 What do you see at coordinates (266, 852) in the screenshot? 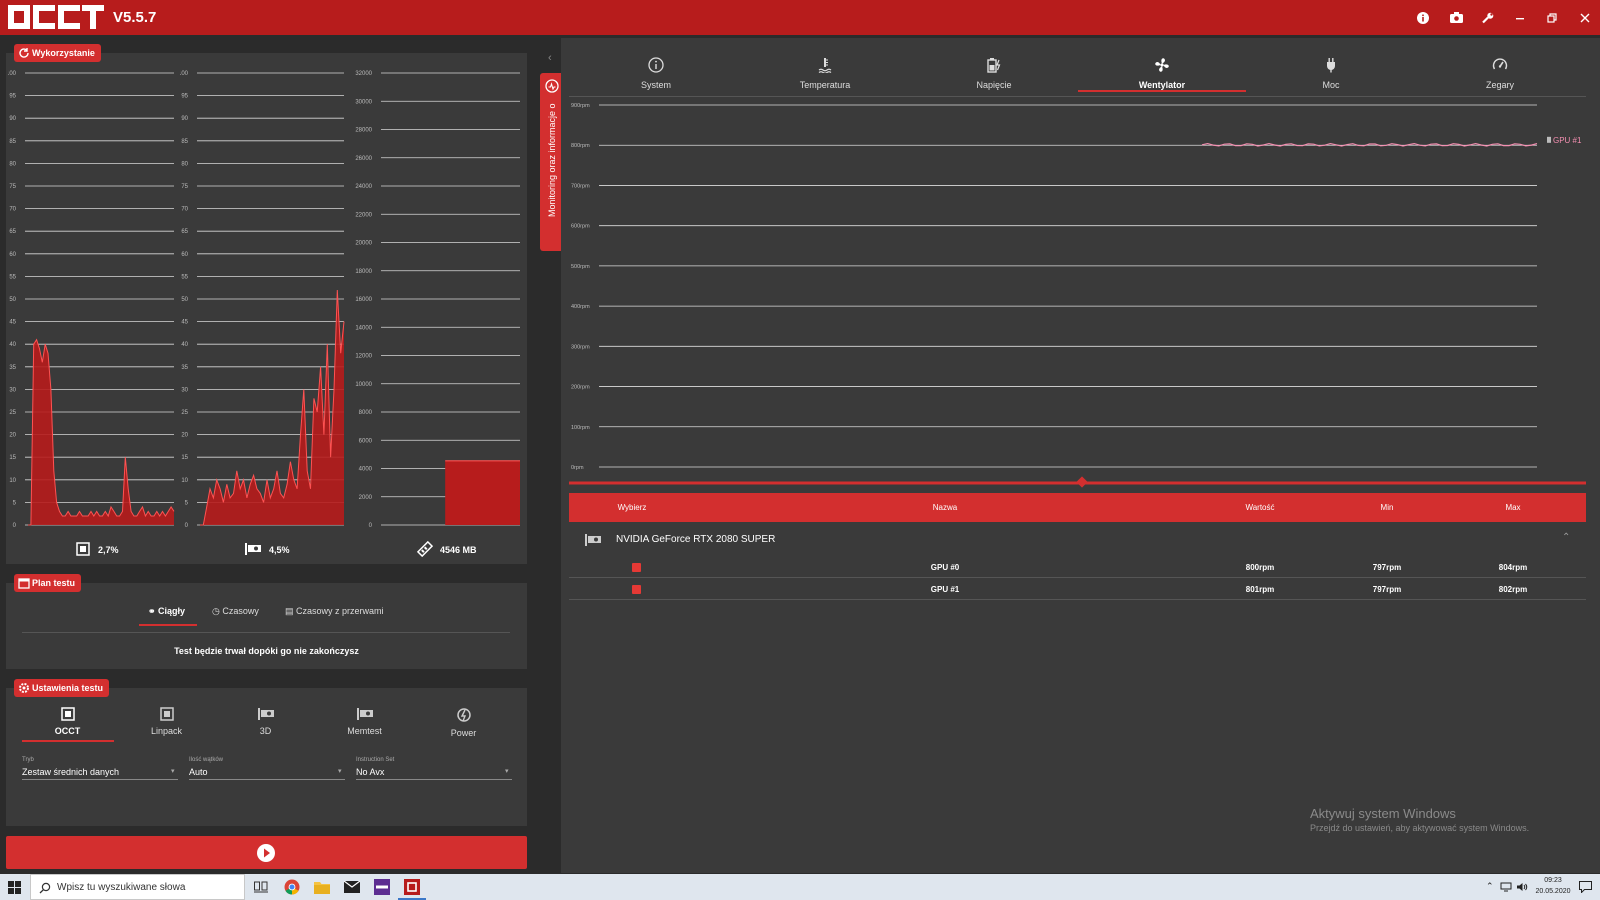
I see `start-test-button` at bounding box center [266, 852].